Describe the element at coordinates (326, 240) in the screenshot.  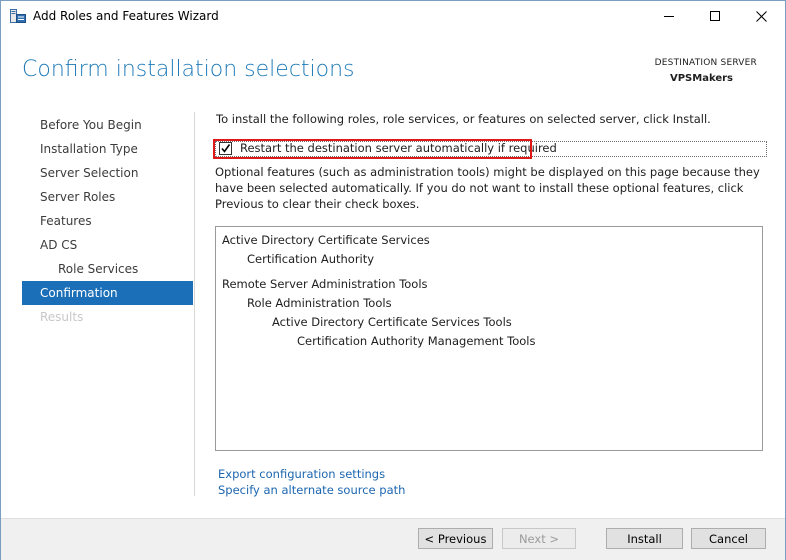
I see `feature-item: Active Directory Certificate Services` at that location.